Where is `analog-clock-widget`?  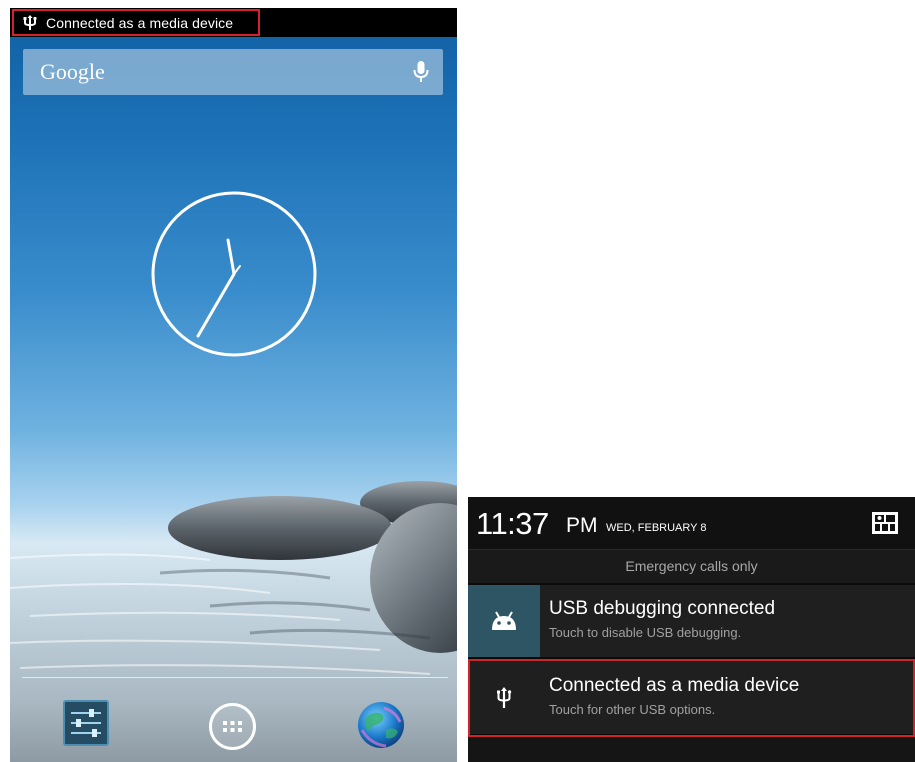 analog-clock-widget is located at coordinates (234, 274).